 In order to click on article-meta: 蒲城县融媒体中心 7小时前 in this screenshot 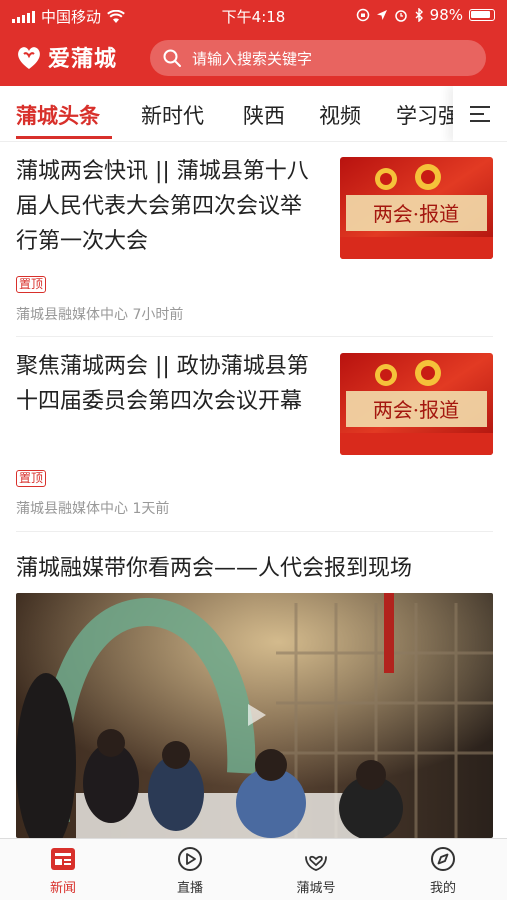, I will do `click(99, 314)`.